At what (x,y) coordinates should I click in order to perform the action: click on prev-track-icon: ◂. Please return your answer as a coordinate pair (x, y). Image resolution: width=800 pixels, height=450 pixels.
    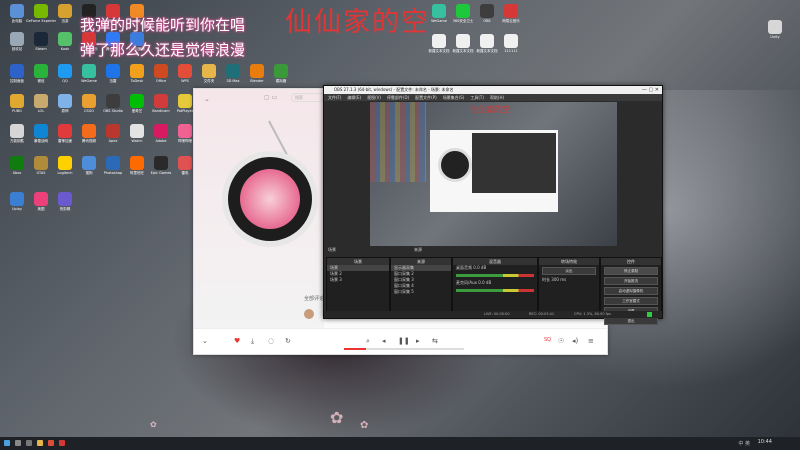
    Looking at the image, I should click on (384, 341).